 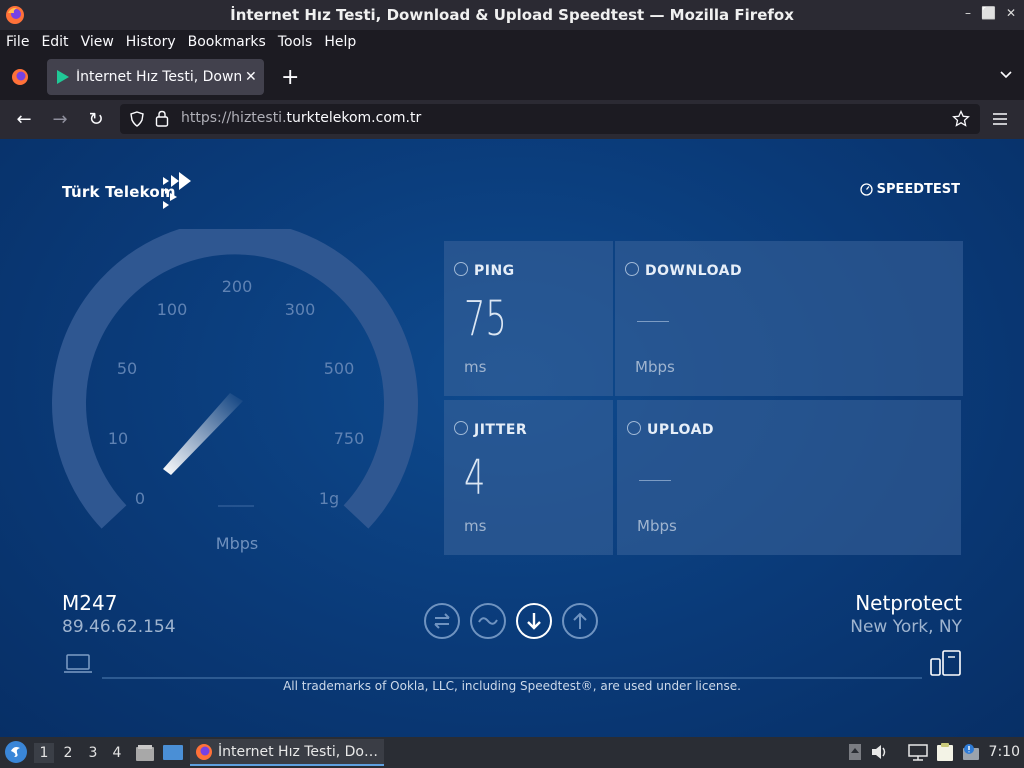 I want to click on ping-unit: ms, so click(x=475, y=367).